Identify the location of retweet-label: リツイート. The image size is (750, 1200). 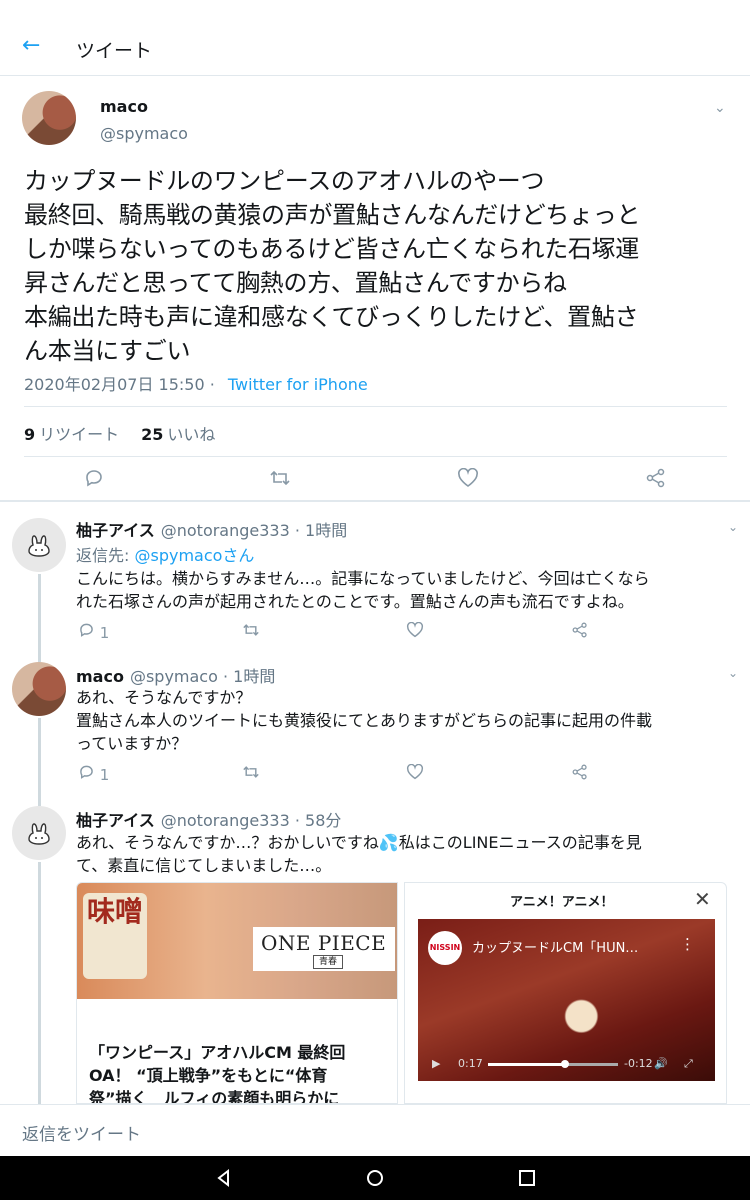
(79, 434).